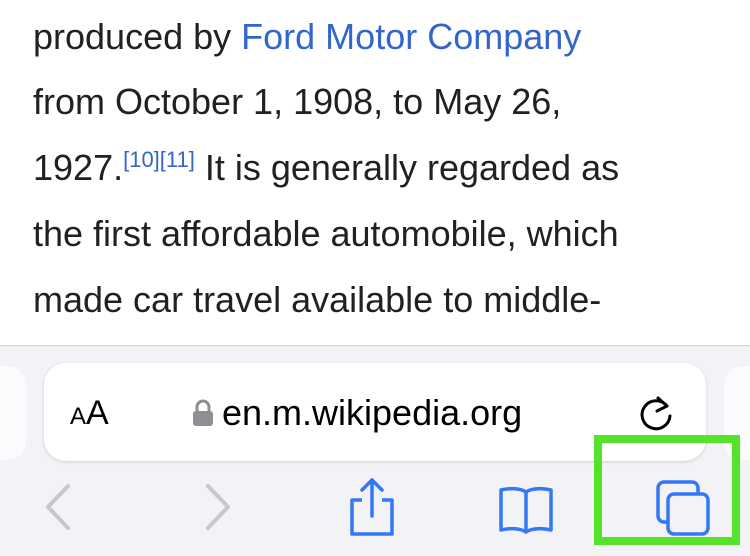 This screenshot has height=556, width=750. I want to click on article-line-1-prefix: produced by, so click(137, 36).